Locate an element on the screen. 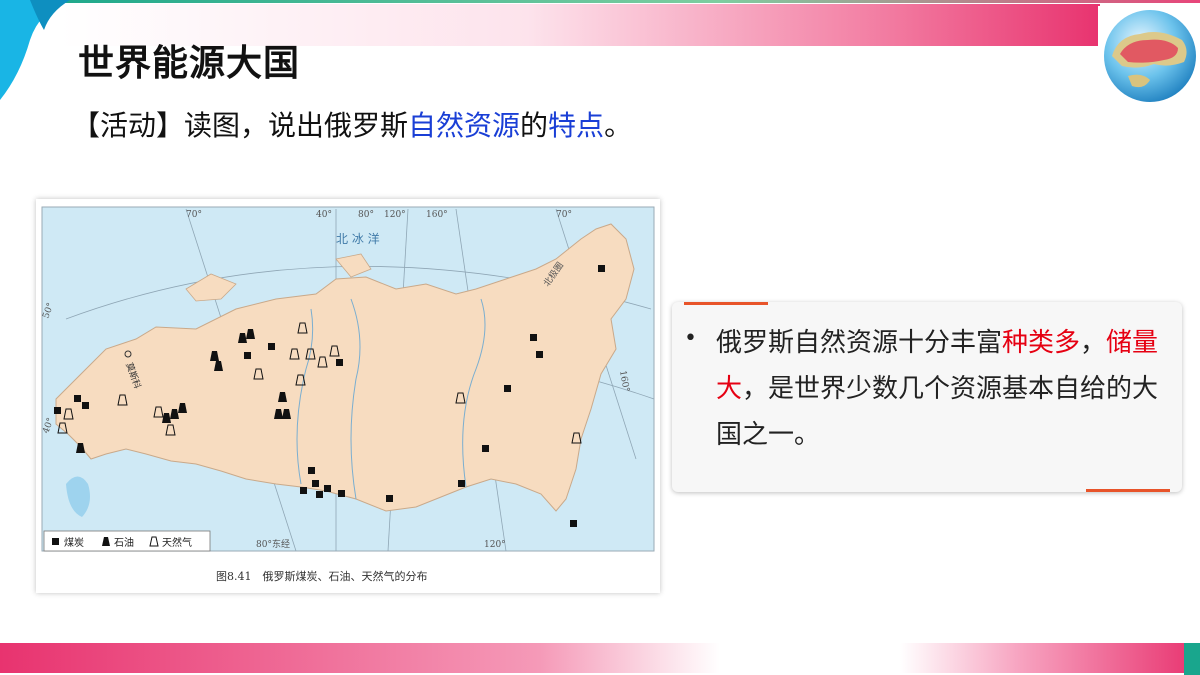  corner-decoration is located at coordinates (35, 50).